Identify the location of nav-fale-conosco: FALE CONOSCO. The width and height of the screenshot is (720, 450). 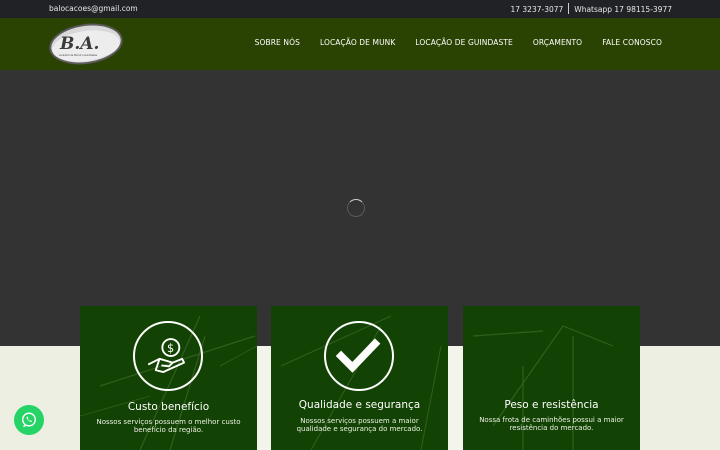
(632, 42).